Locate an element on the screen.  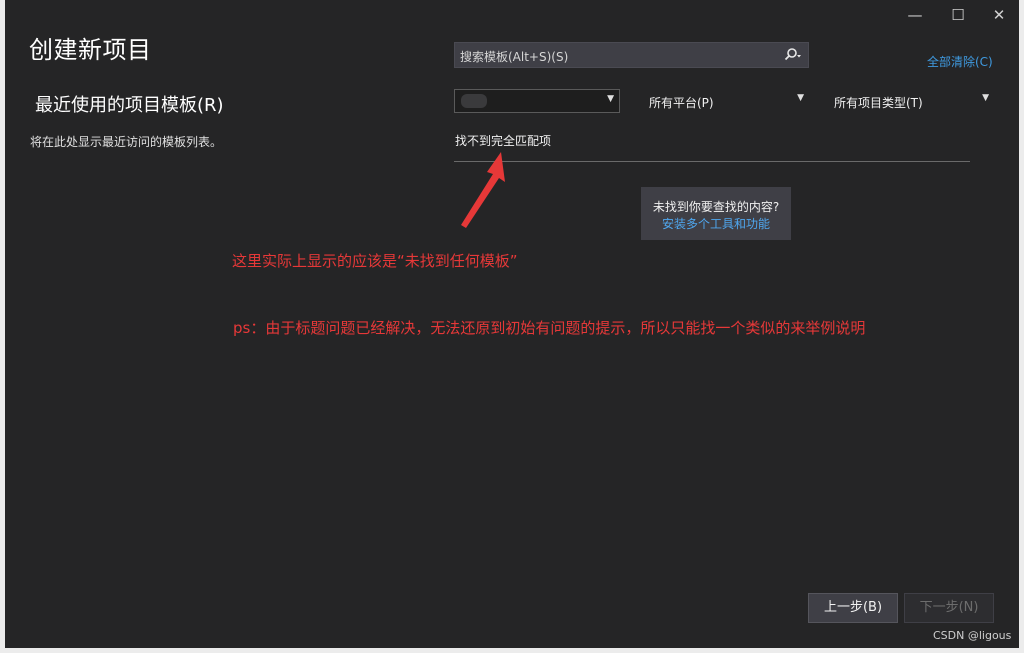
next-button: 下一步(N) is located at coordinates (949, 608).